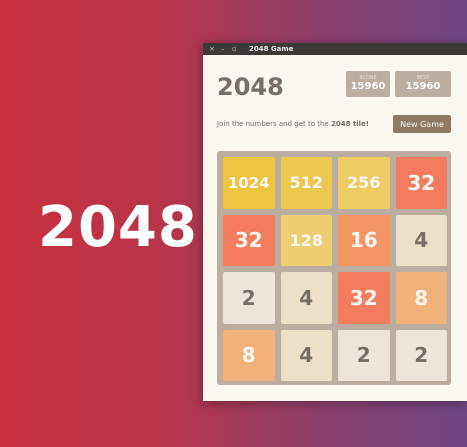  Describe the element at coordinates (212, 49) in the screenshot. I see `close-icon: ×` at that location.